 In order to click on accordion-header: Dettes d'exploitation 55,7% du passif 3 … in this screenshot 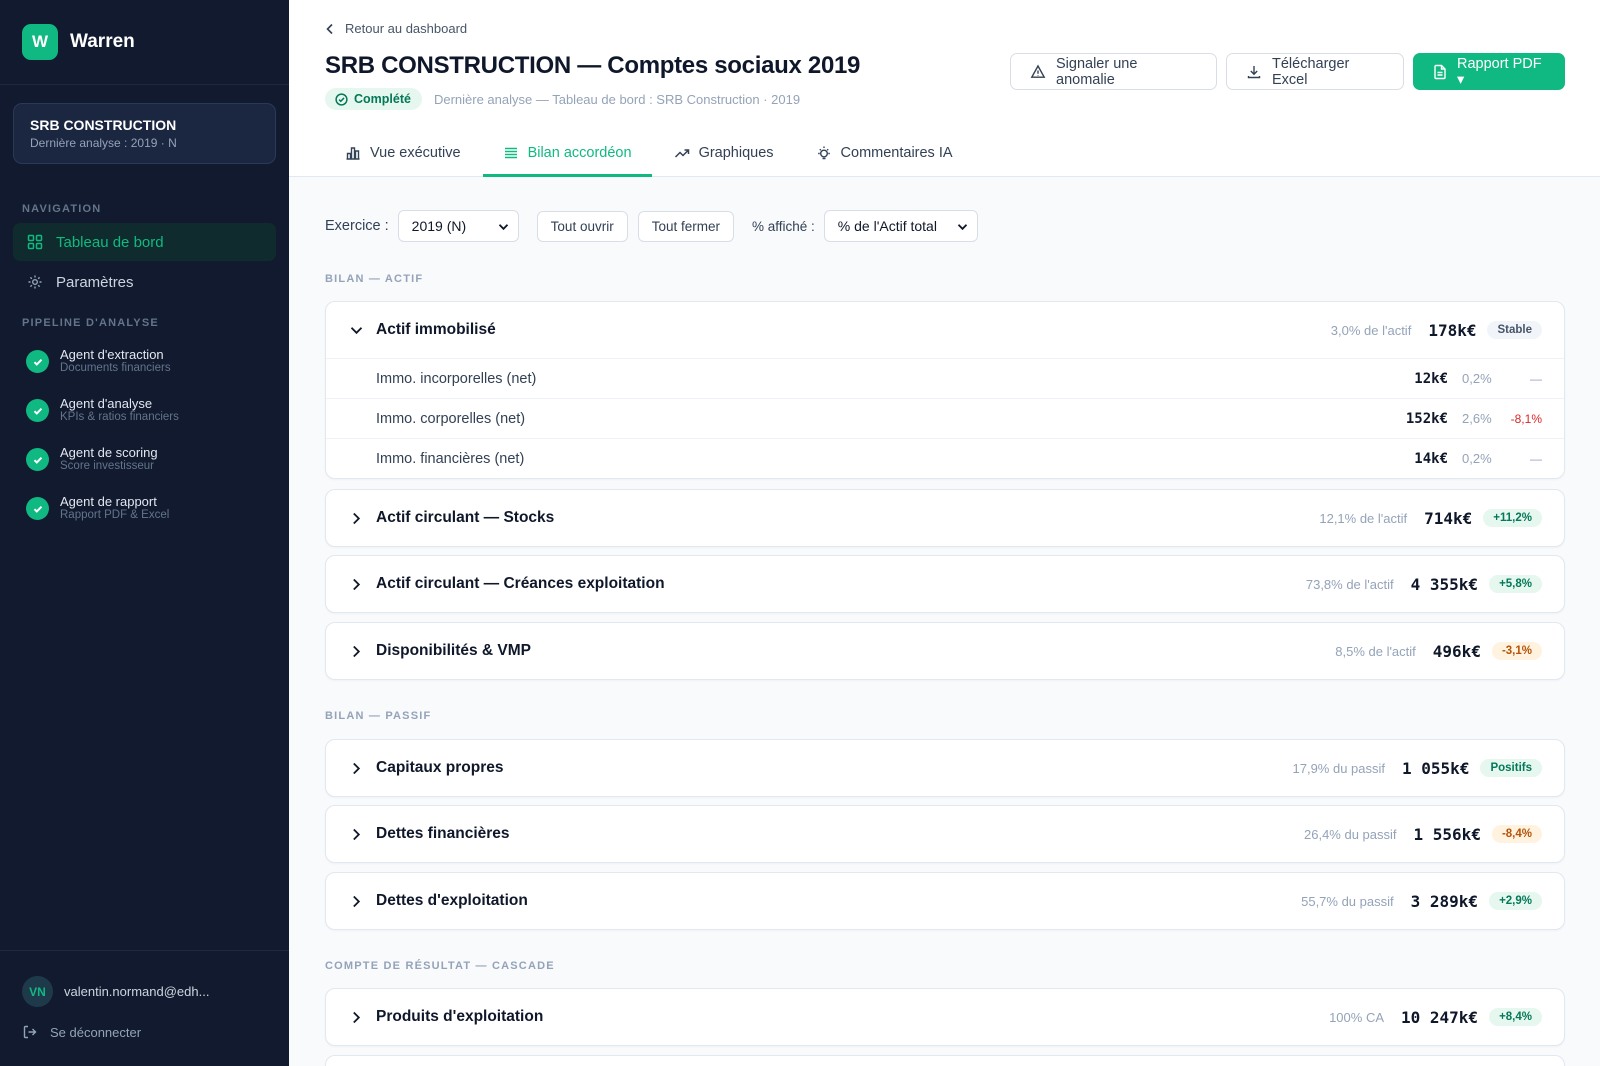, I will do `click(945, 901)`.